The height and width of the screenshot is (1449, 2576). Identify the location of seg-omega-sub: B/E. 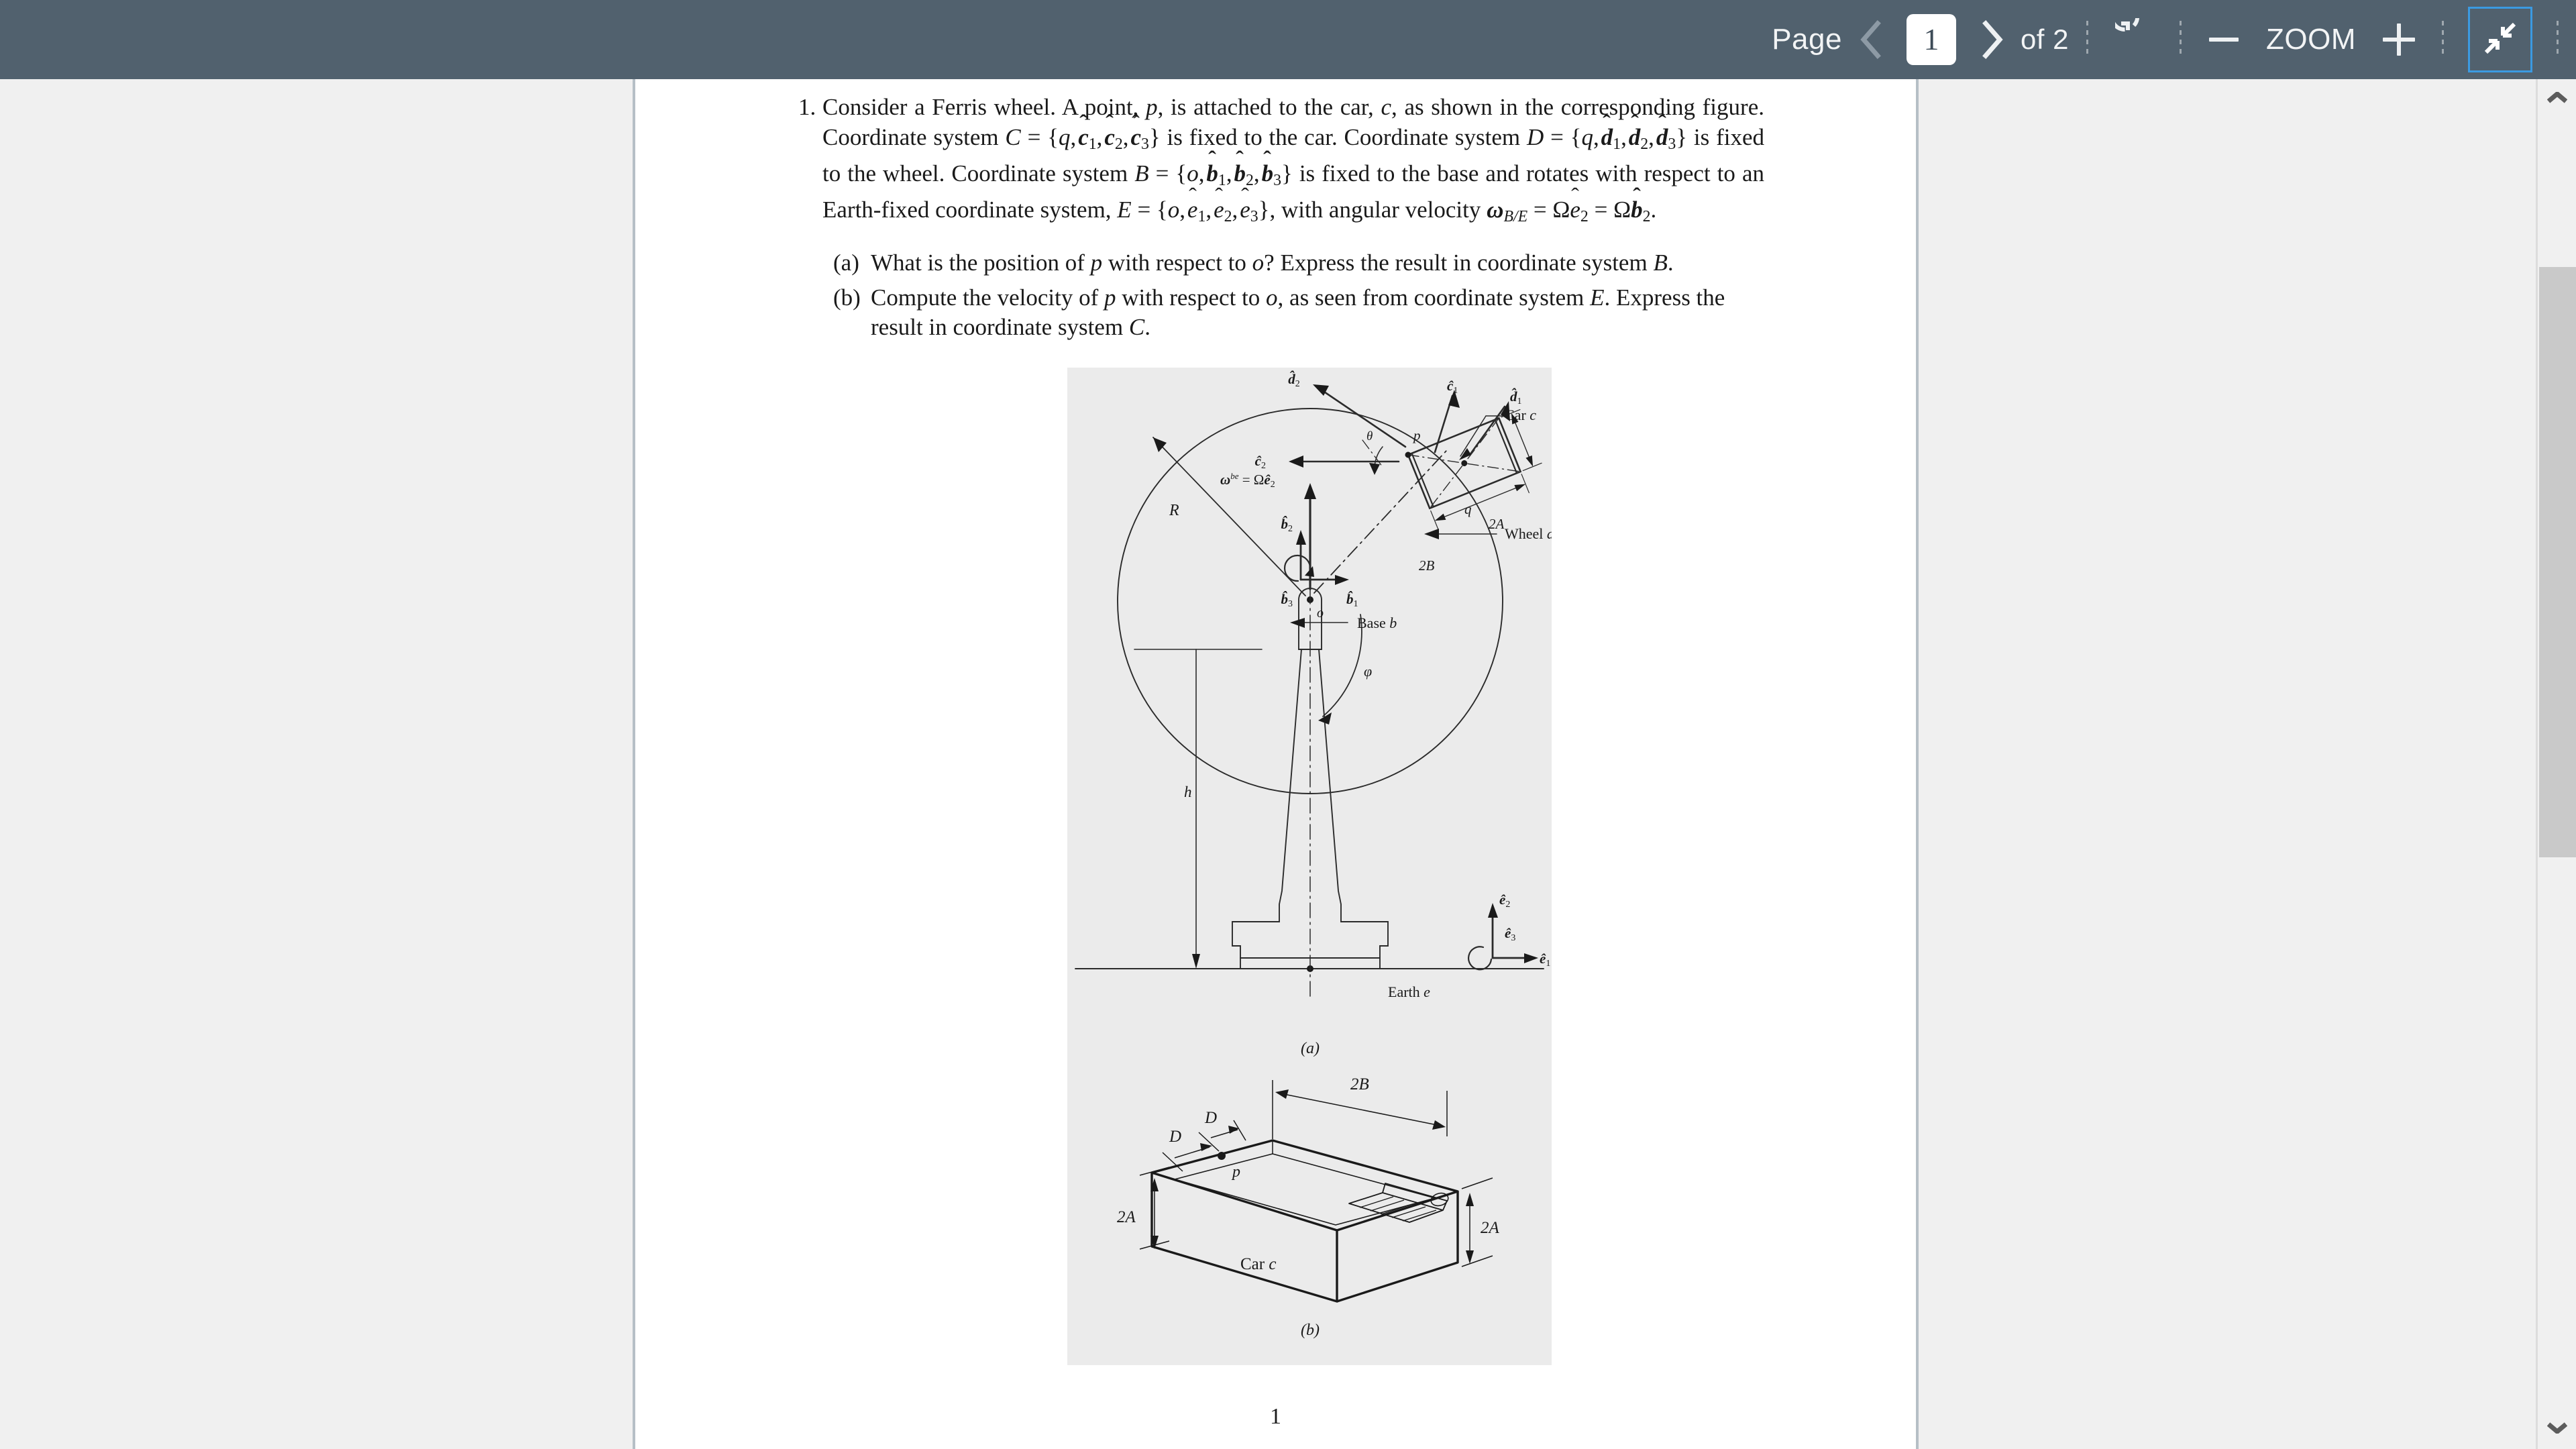
(1515, 217).